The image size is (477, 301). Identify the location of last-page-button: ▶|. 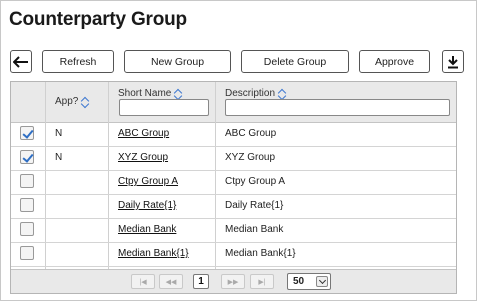
(262, 281).